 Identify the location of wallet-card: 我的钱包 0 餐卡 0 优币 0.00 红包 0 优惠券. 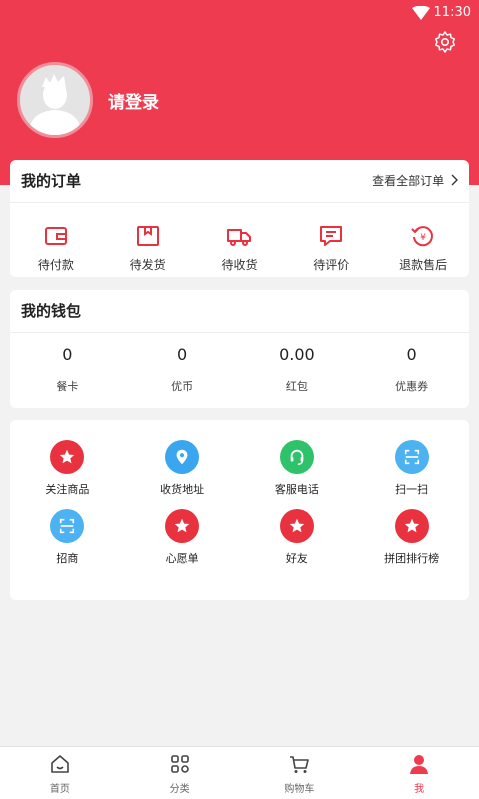
(239, 349).